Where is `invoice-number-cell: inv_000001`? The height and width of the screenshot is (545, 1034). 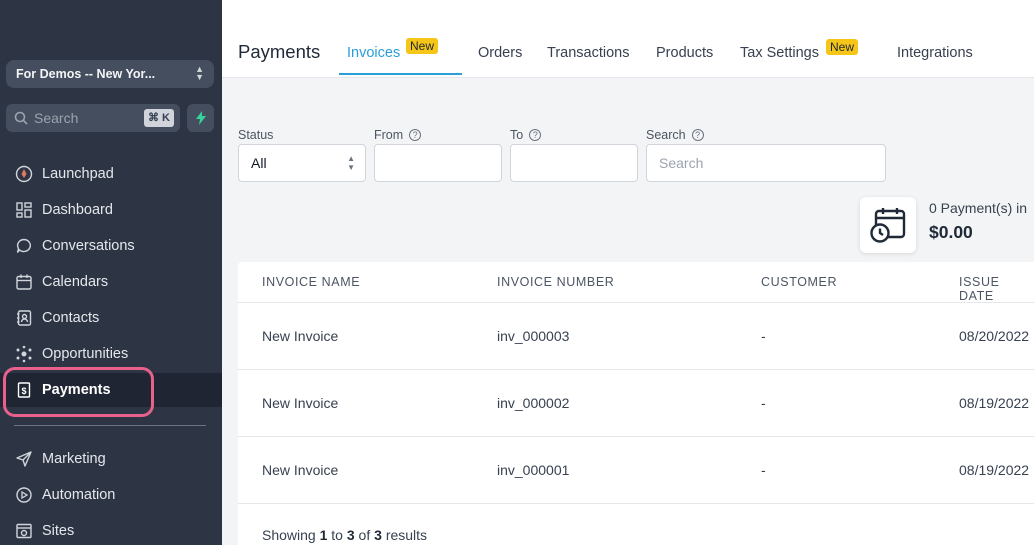 invoice-number-cell: inv_000001 is located at coordinates (533, 470).